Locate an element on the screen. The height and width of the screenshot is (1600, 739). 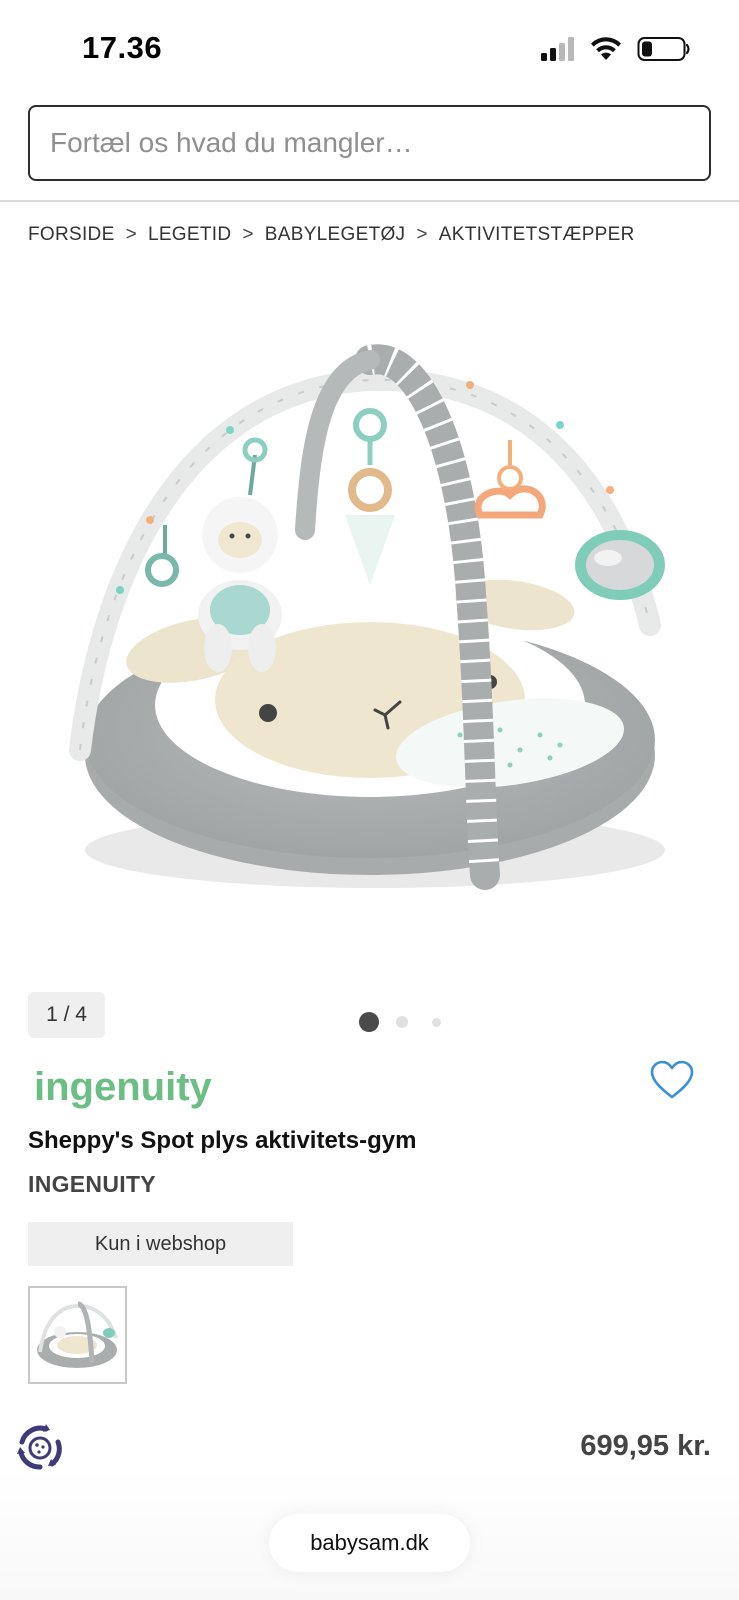
carousel-dots is located at coordinates (404, 1023).